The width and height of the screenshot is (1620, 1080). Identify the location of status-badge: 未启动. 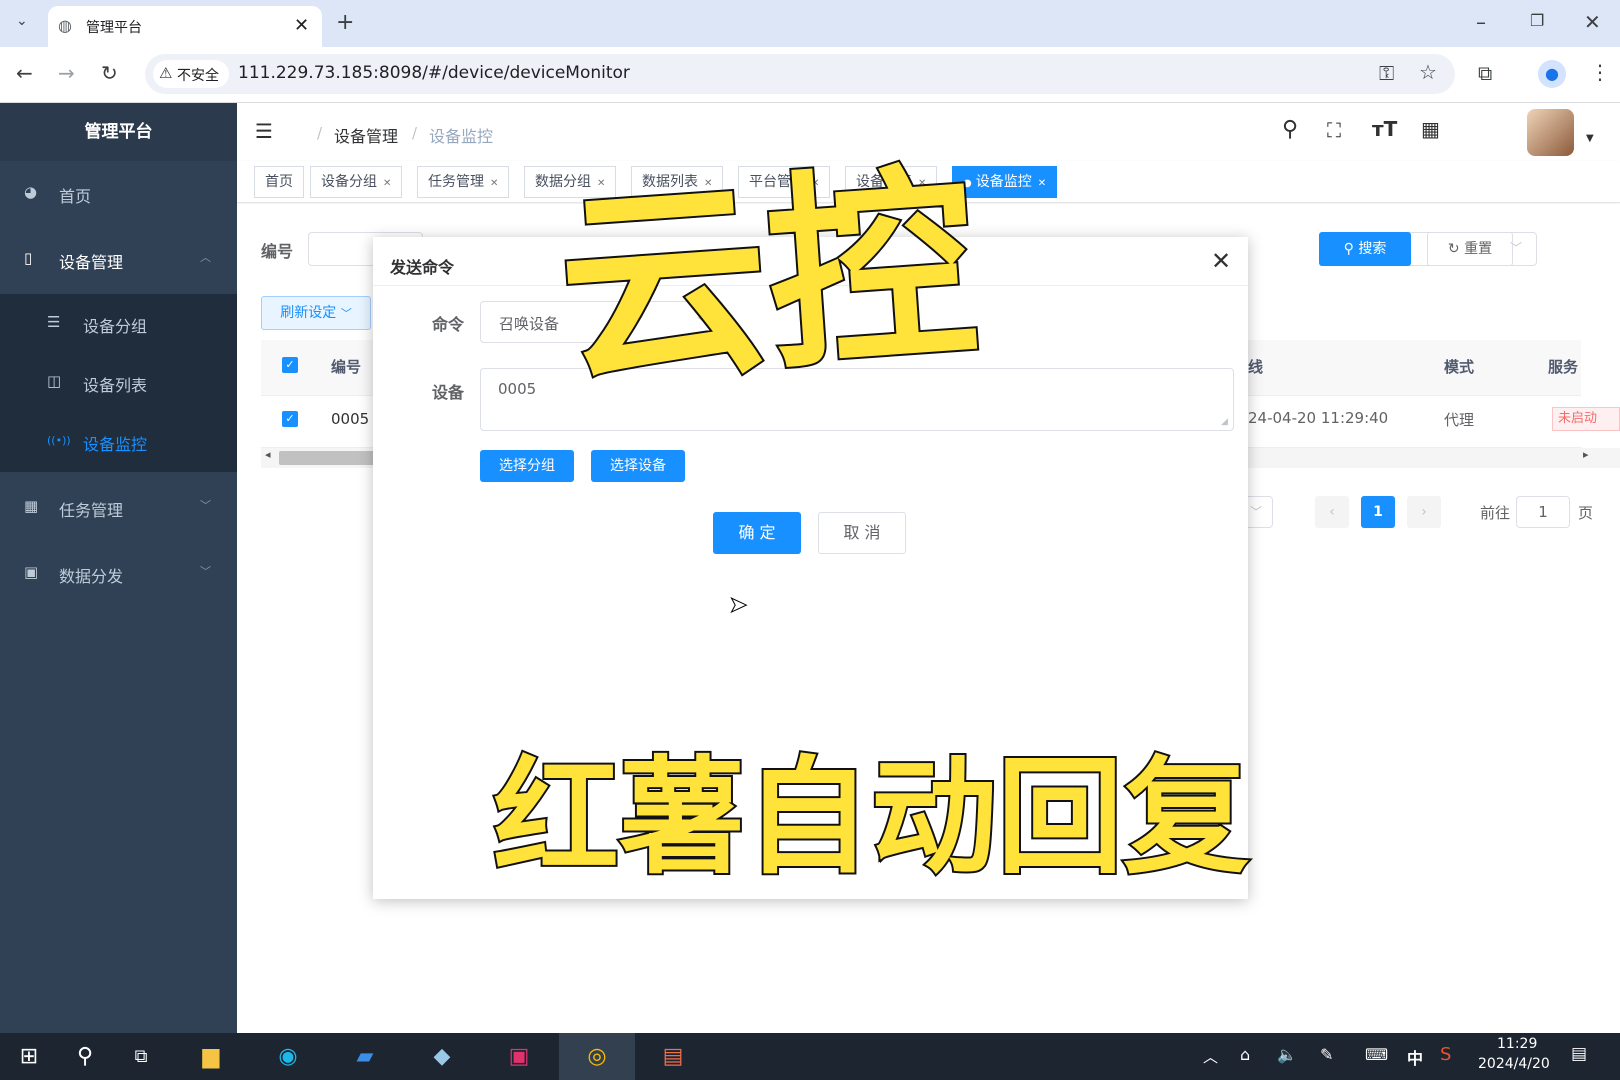
(1586, 419).